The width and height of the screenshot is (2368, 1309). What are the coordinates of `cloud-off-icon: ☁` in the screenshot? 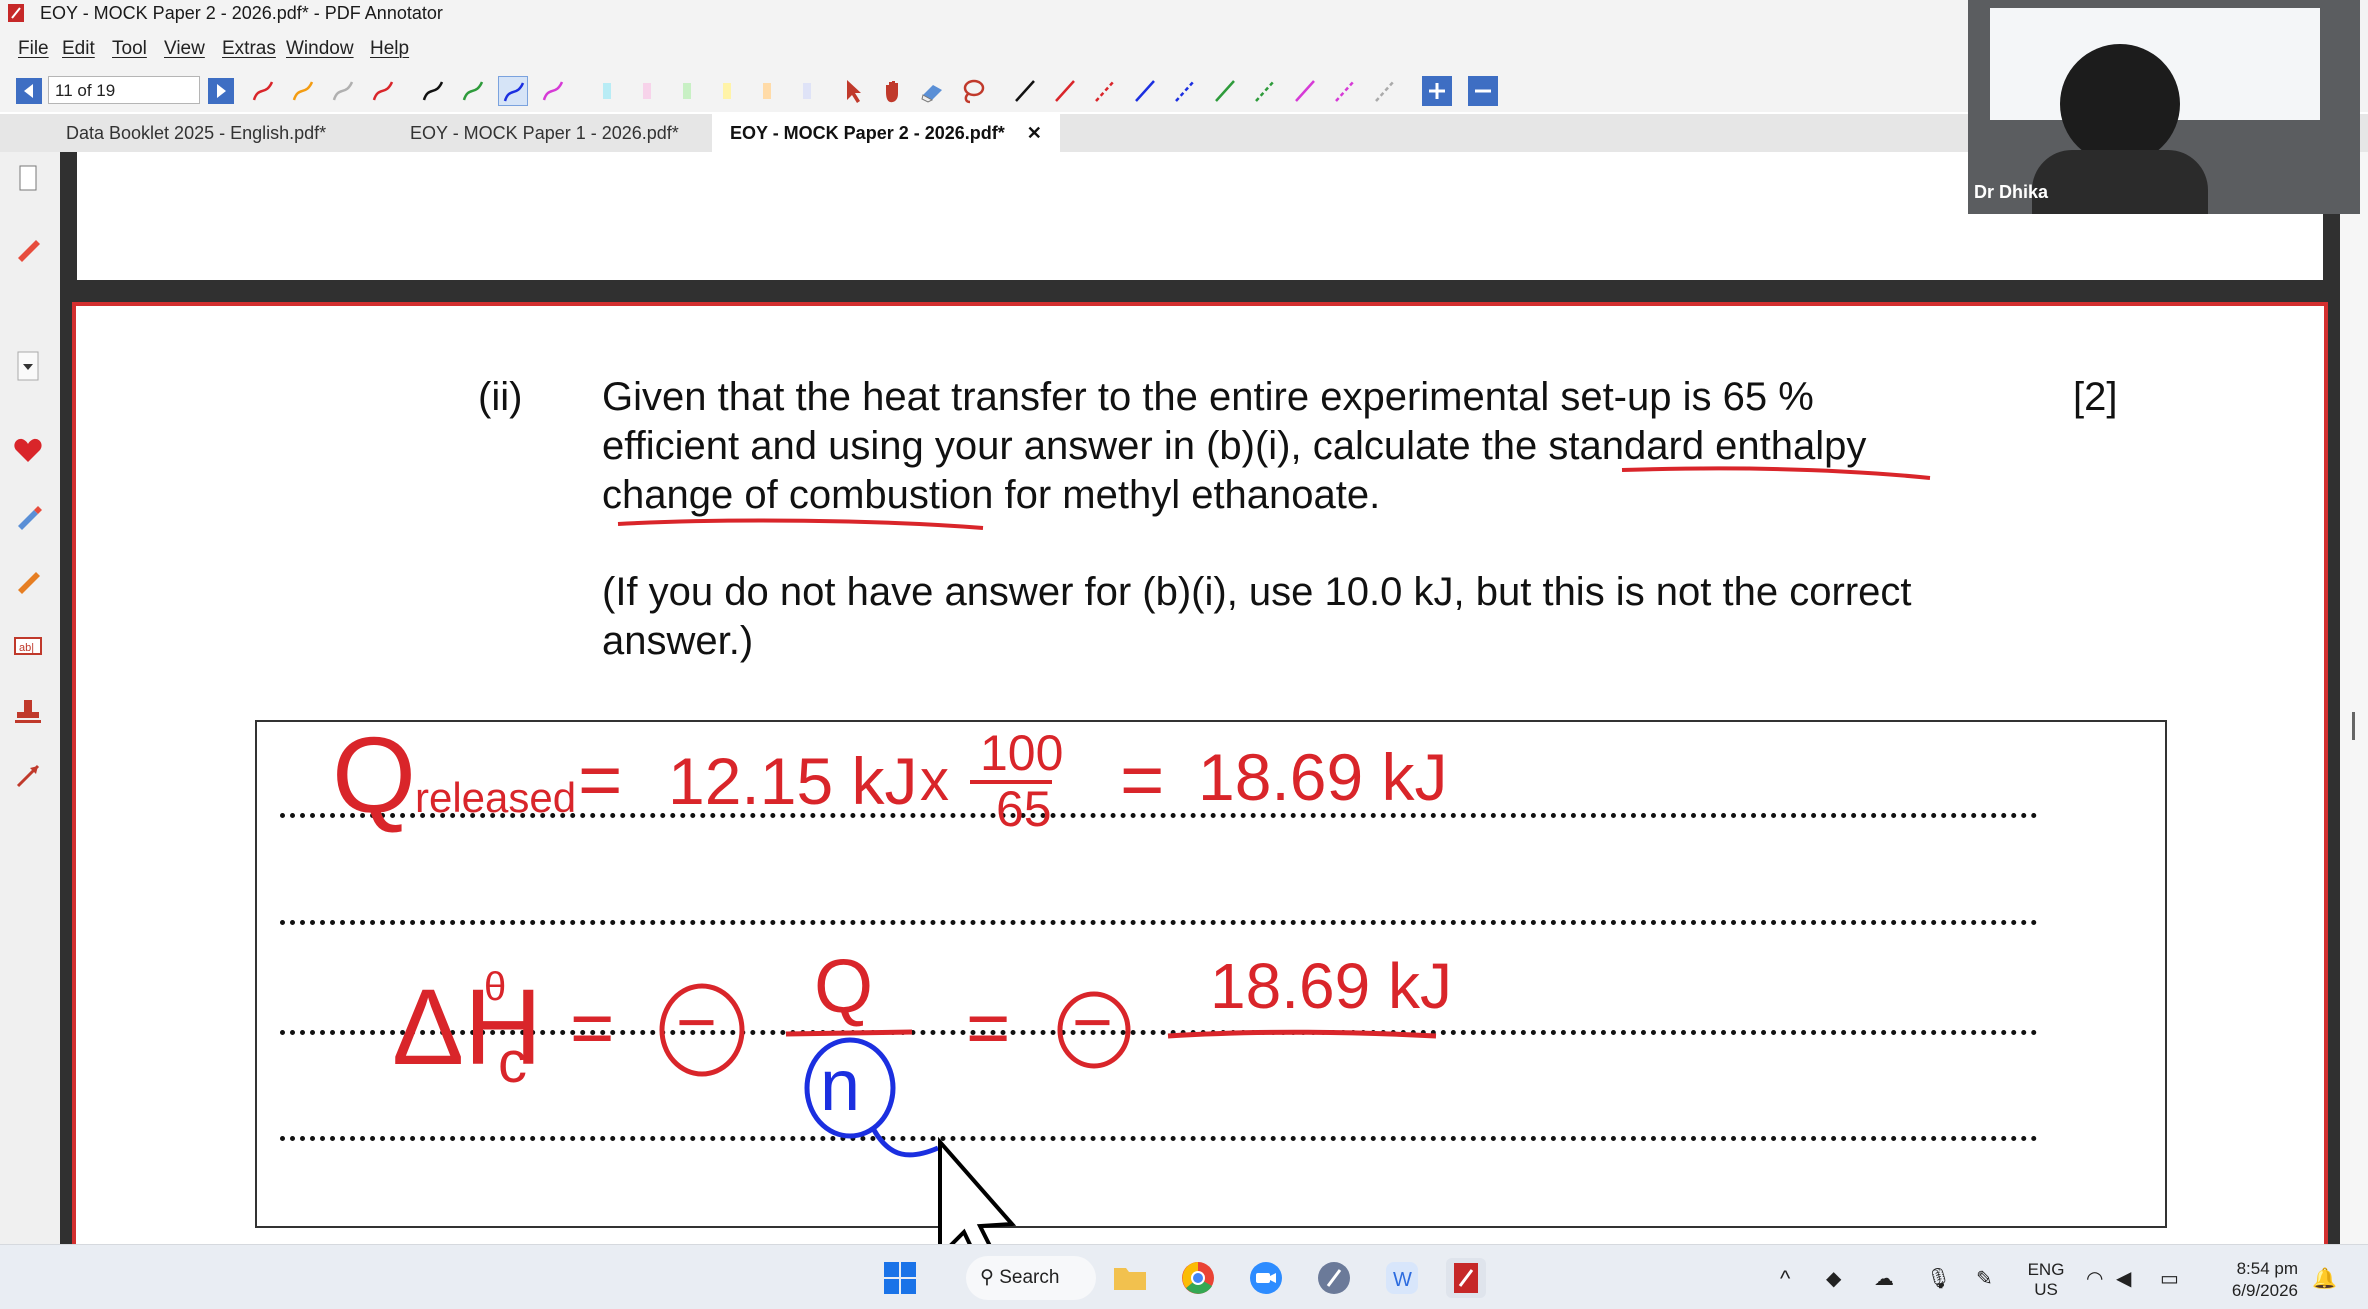 It's located at (1884, 1278).